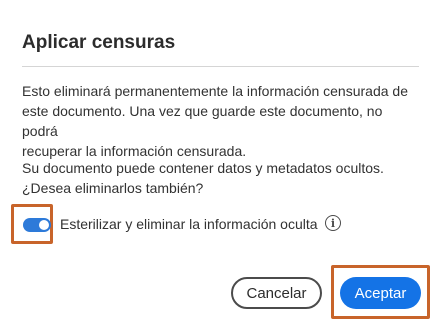  What do you see at coordinates (380, 293) in the screenshot?
I see `accept-button: Aceptar` at bounding box center [380, 293].